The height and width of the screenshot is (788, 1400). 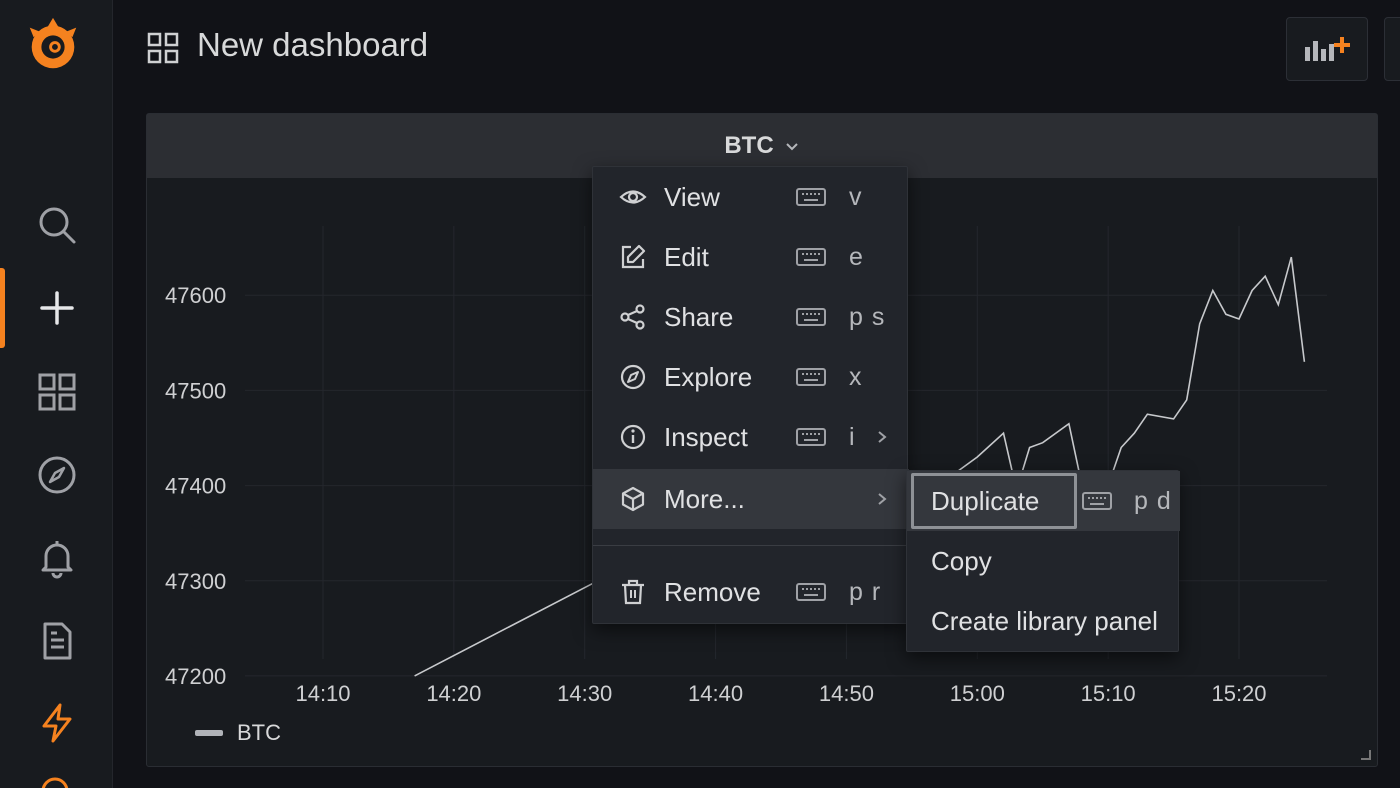 What do you see at coordinates (633, 592) in the screenshot?
I see `trash-icon` at bounding box center [633, 592].